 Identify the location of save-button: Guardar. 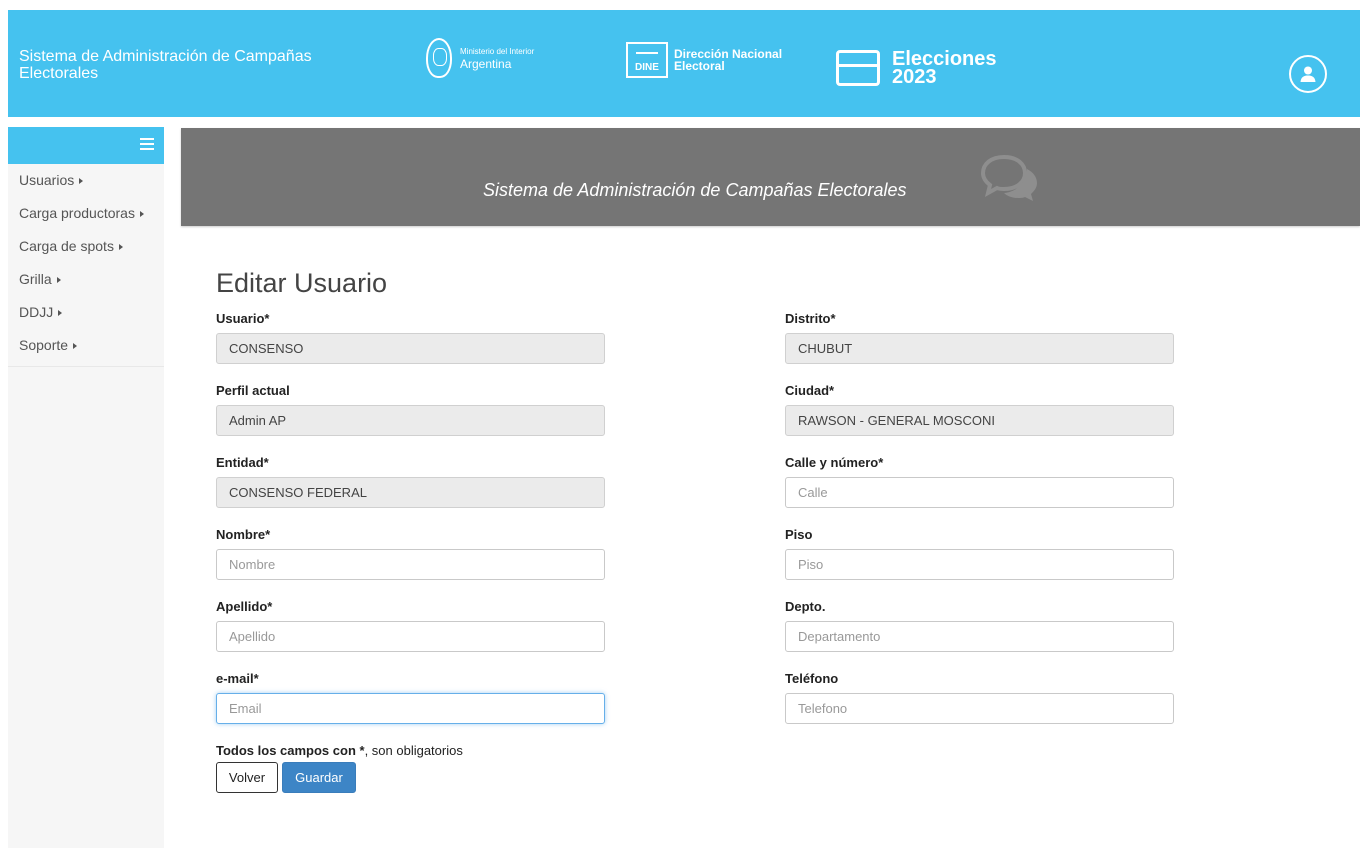
(319, 777).